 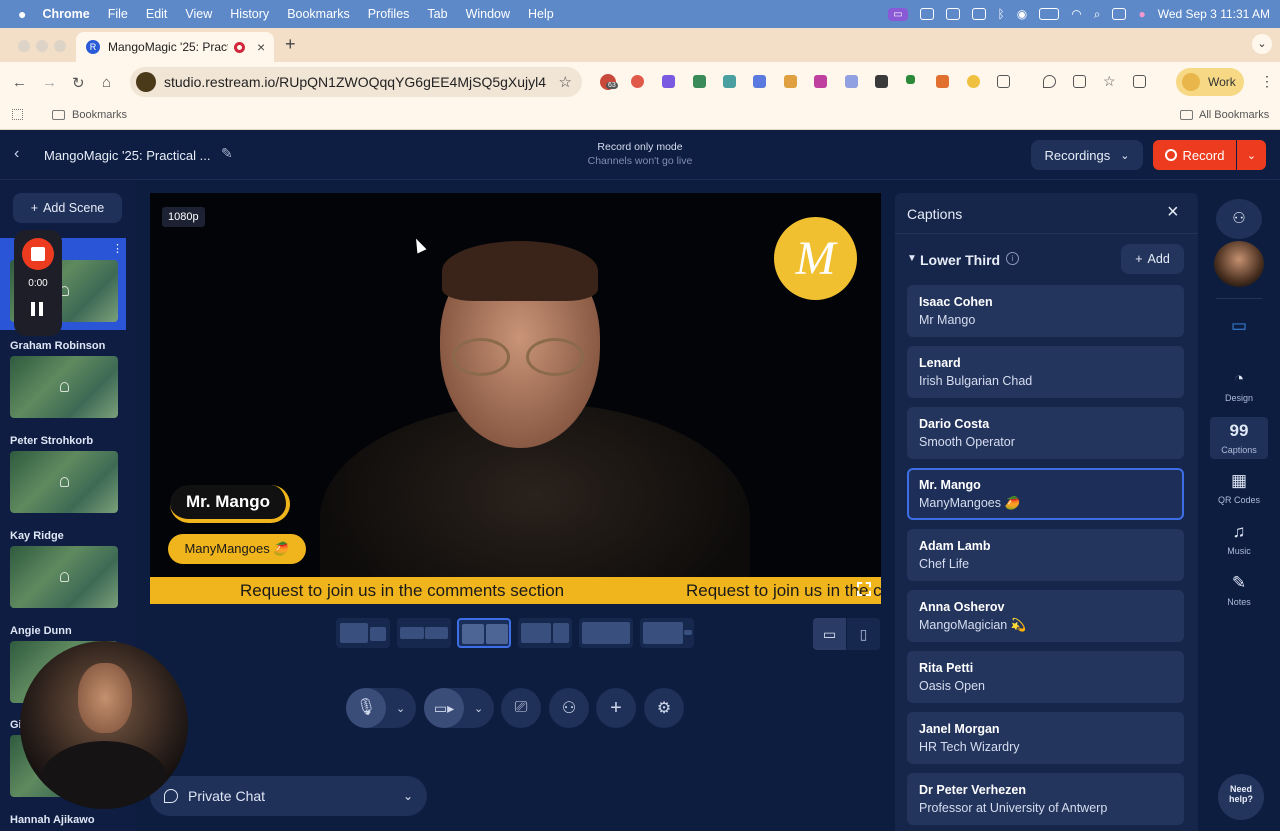 I want to click on siri-icon: ●, so click(x=1141, y=14).